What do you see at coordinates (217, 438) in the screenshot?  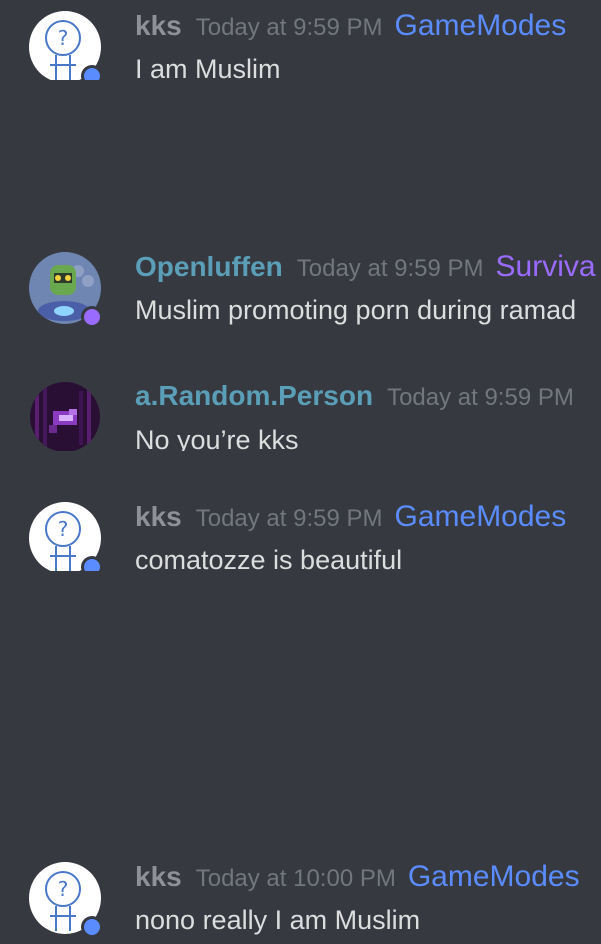 I see `message-content: No you’re kks` at bounding box center [217, 438].